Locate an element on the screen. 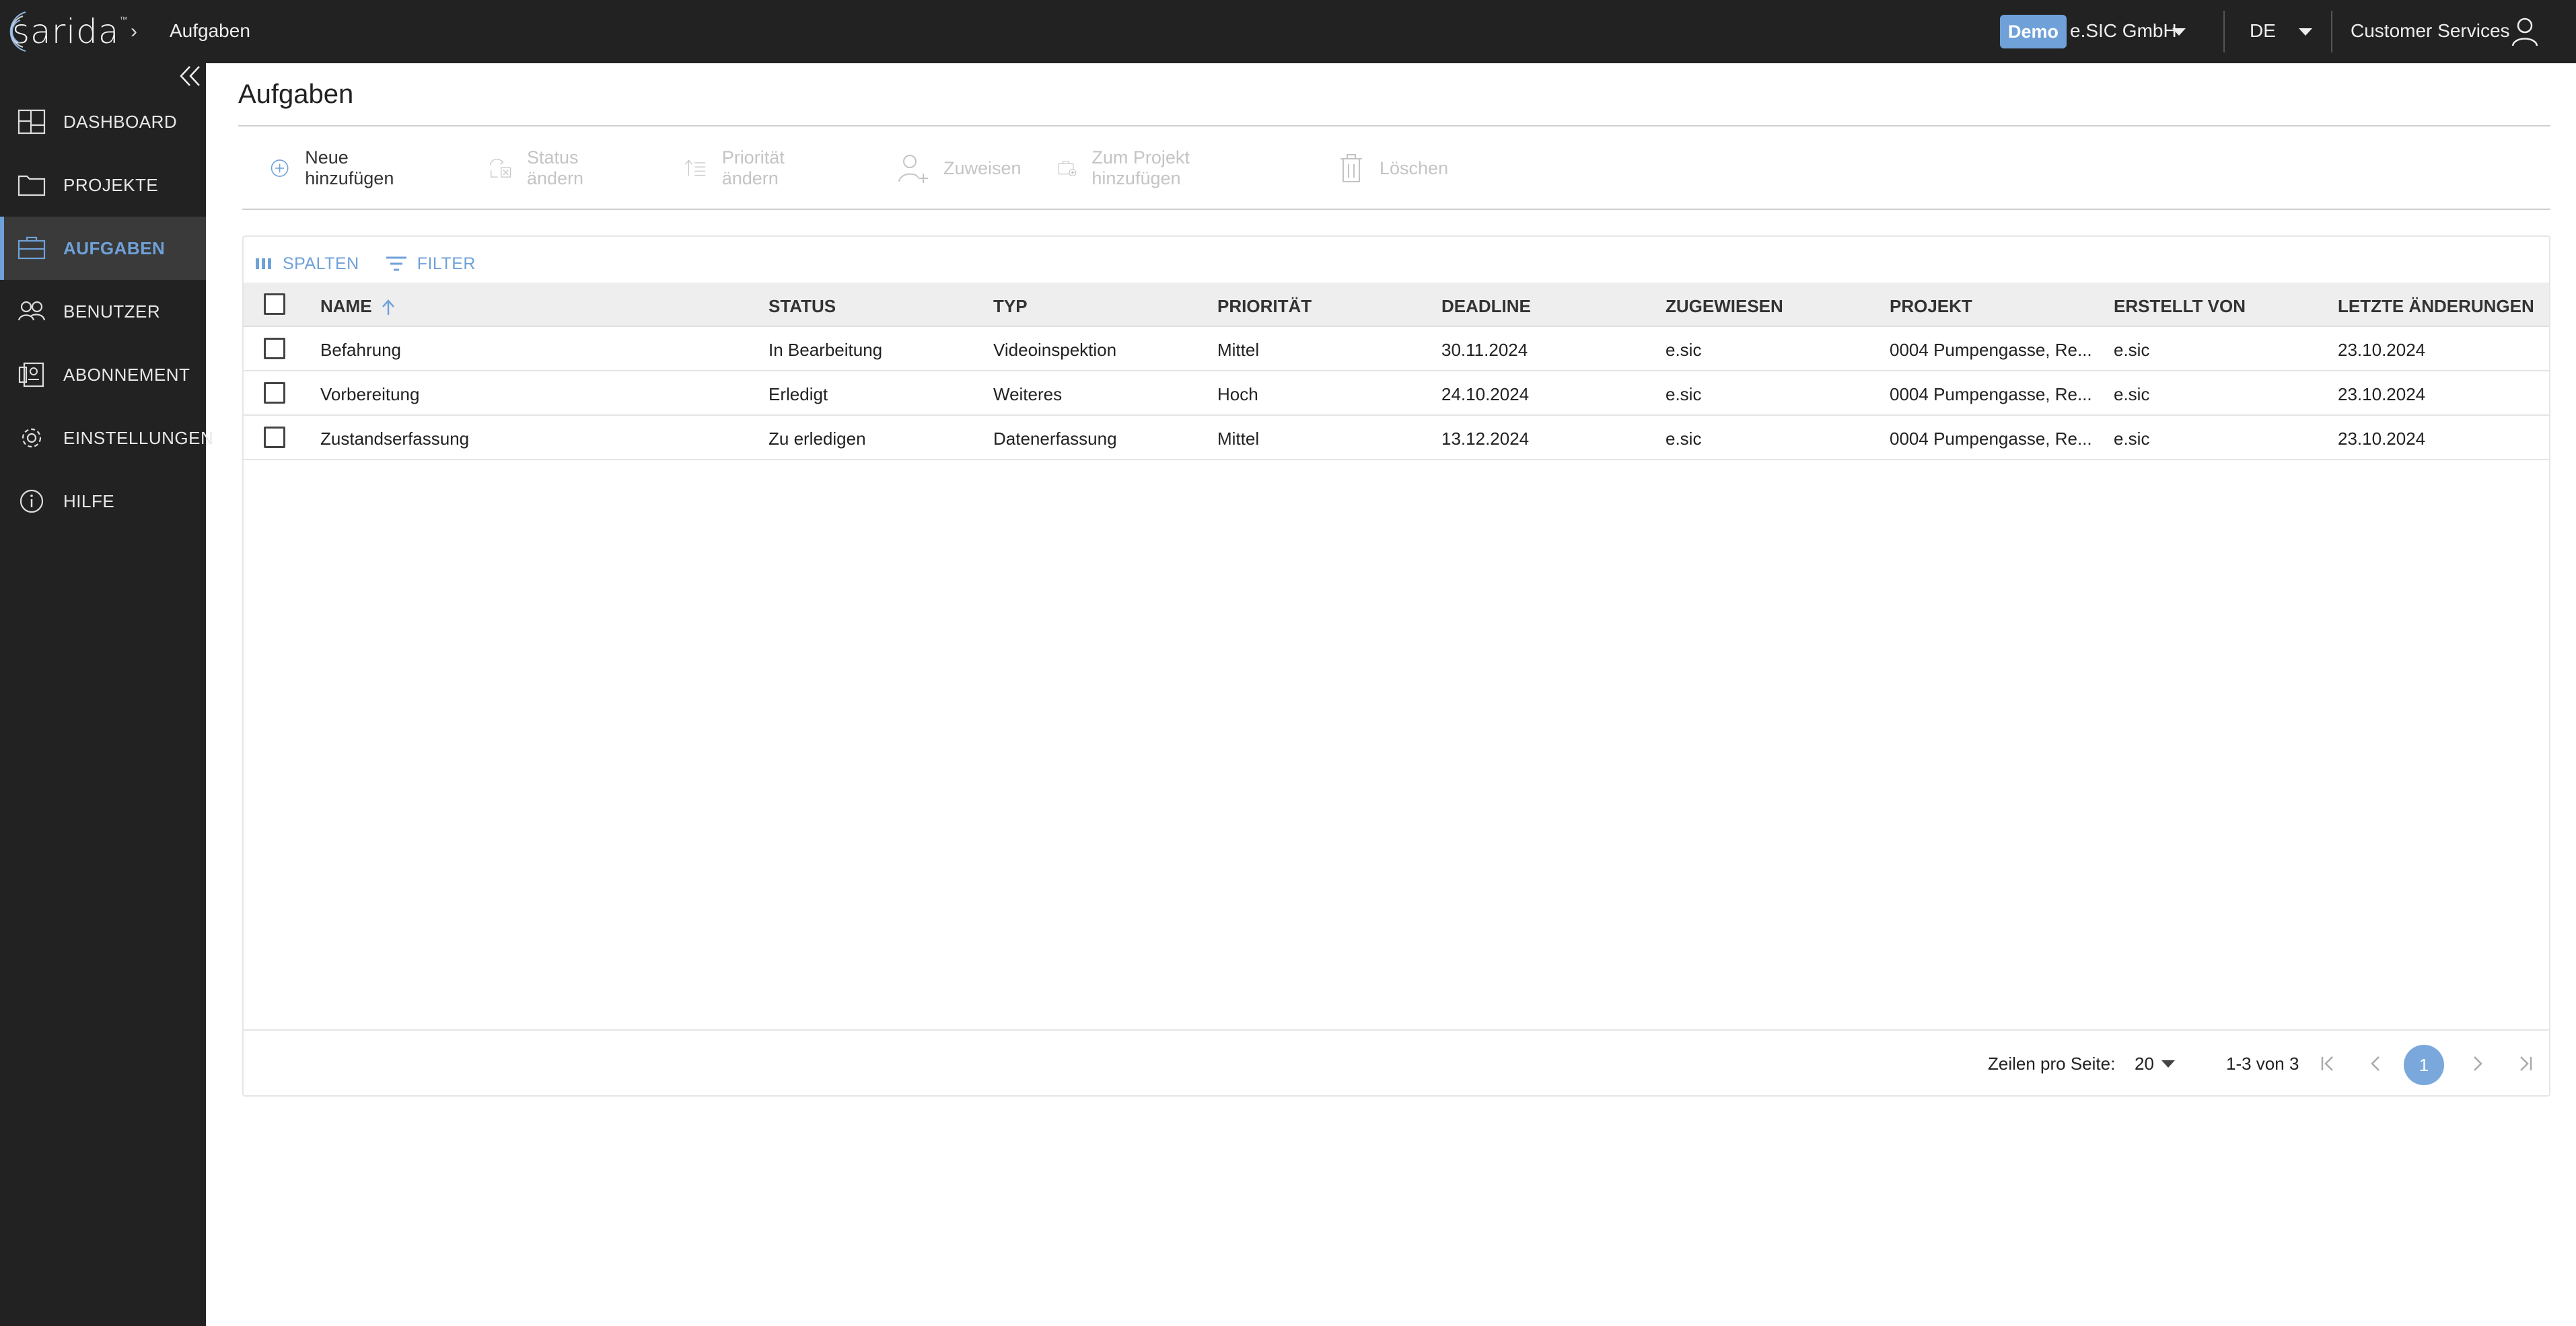  user-icon is located at coordinates (2525, 31).